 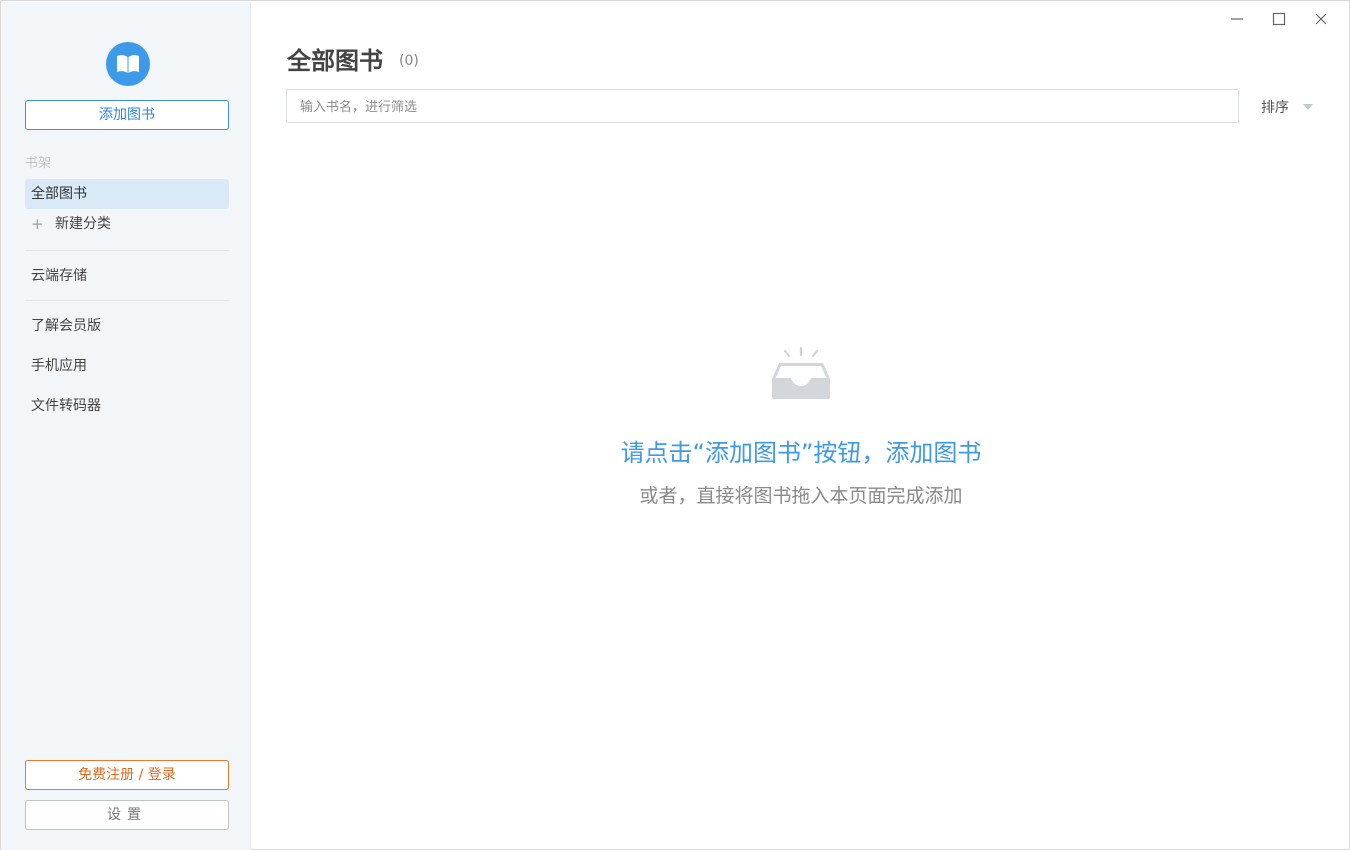 I want to click on page-title: 全部图书, so click(x=335, y=61).